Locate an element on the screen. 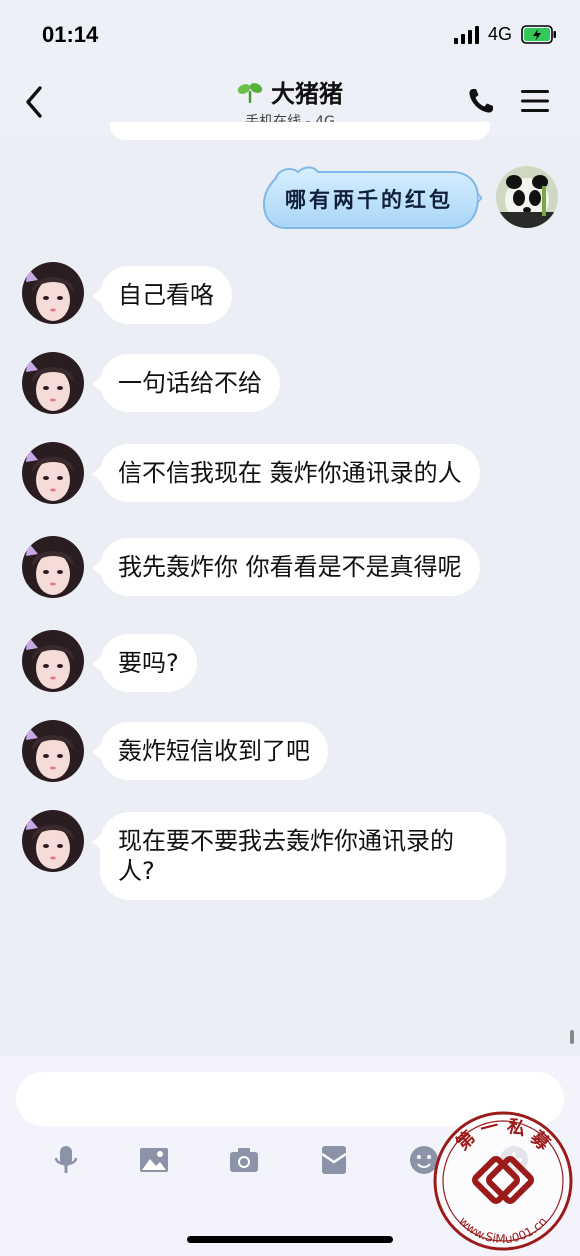 This screenshot has height=1256, width=580. incoming-bubble: 信不信我现在 轰炸你通讯录的人 is located at coordinates (286, 473).